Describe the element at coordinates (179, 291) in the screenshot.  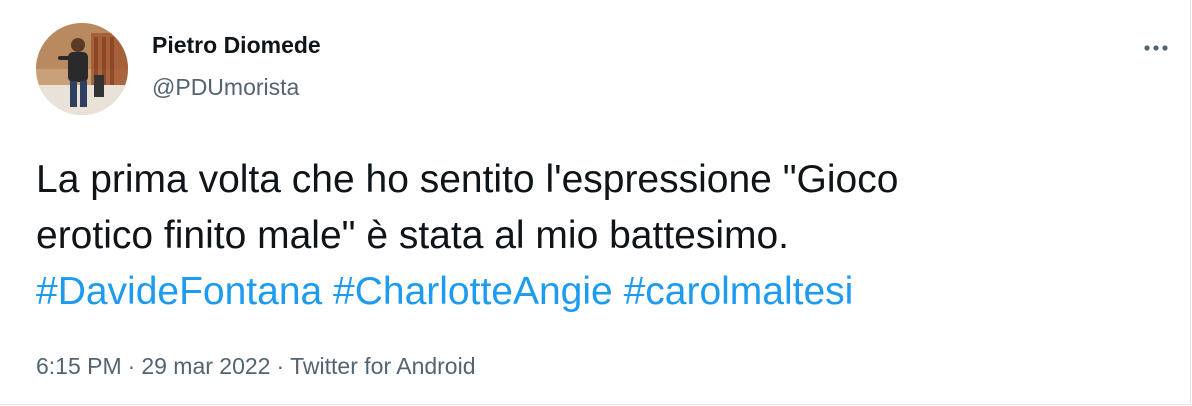
I see `hashtag-link: #DavideFontana` at that location.